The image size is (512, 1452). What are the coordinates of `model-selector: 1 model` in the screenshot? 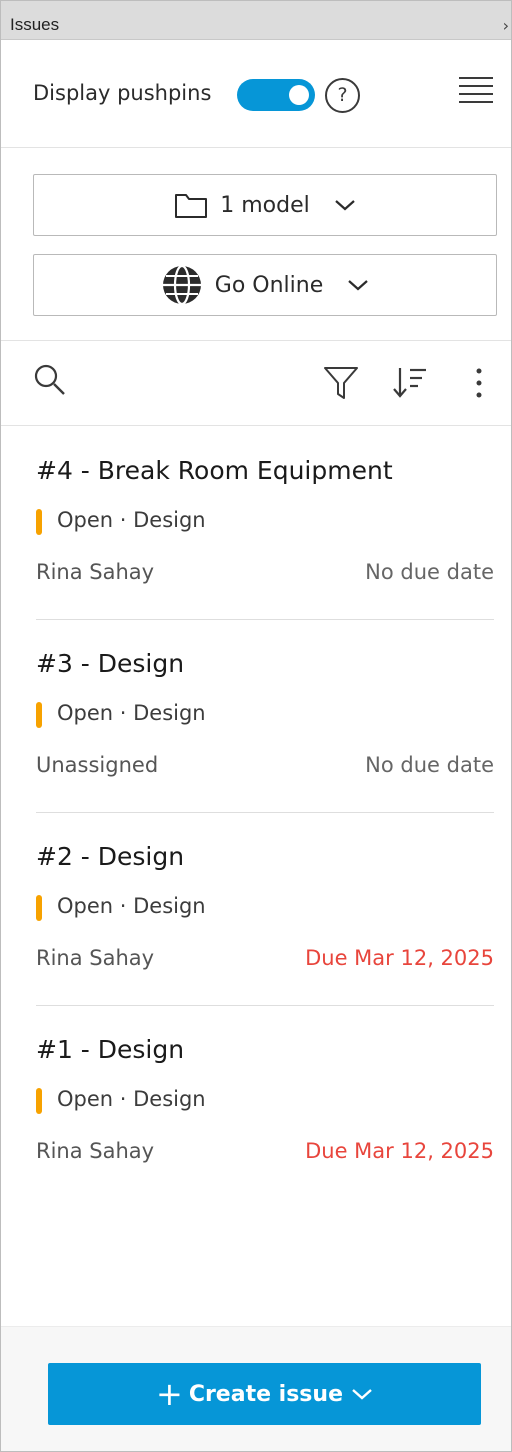 It's located at (265, 205).